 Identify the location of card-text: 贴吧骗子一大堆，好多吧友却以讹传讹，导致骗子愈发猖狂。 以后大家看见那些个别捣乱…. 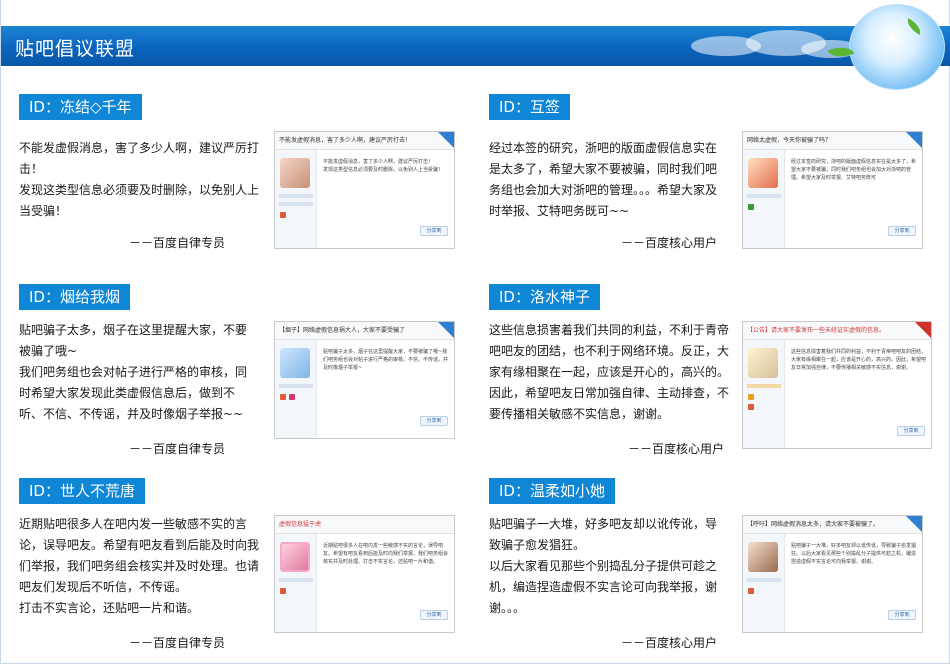
(603, 566).